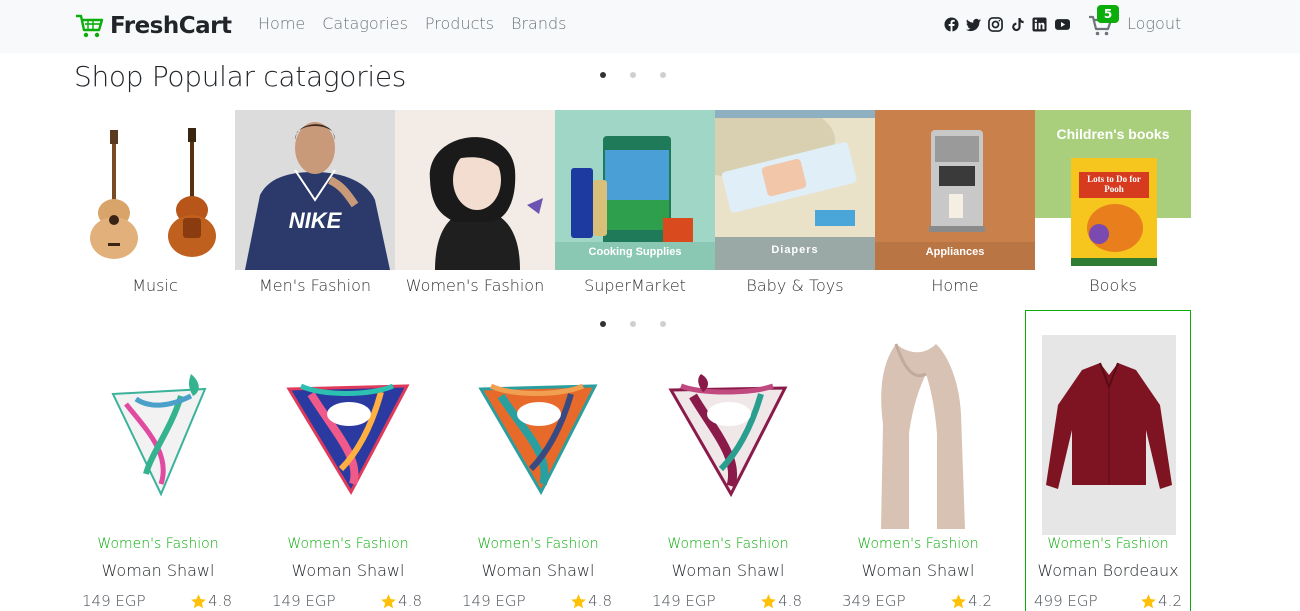 Image resolution: width=1300 pixels, height=611 pixels. Describe the element at coordinates (645, 75) in the screenshot. I see `category-slider-dots` at that location.